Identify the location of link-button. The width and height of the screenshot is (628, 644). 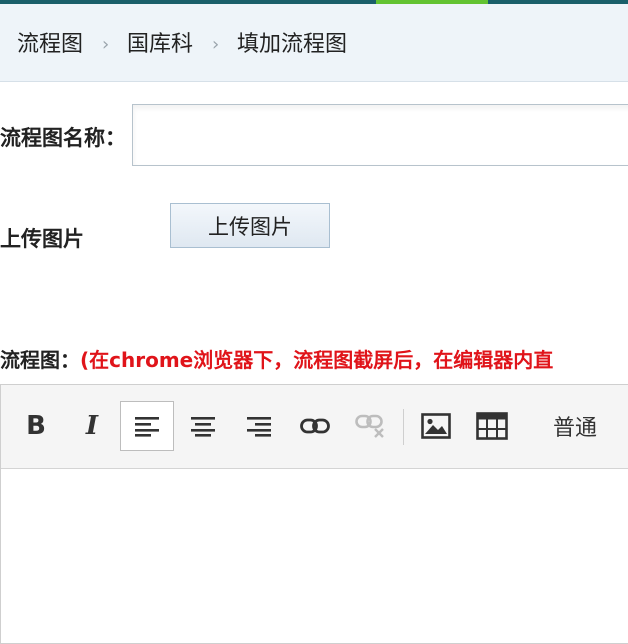
(315, 426).